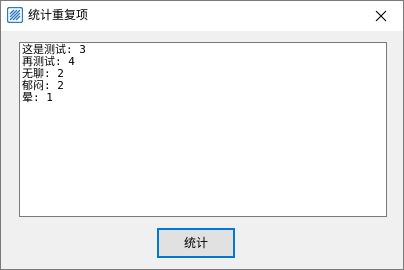 The height and width of the screenshot is (270, 404). Describe the element at coordinates (196, 243) in the screenshot. I see `count-button: 统计` at that location.